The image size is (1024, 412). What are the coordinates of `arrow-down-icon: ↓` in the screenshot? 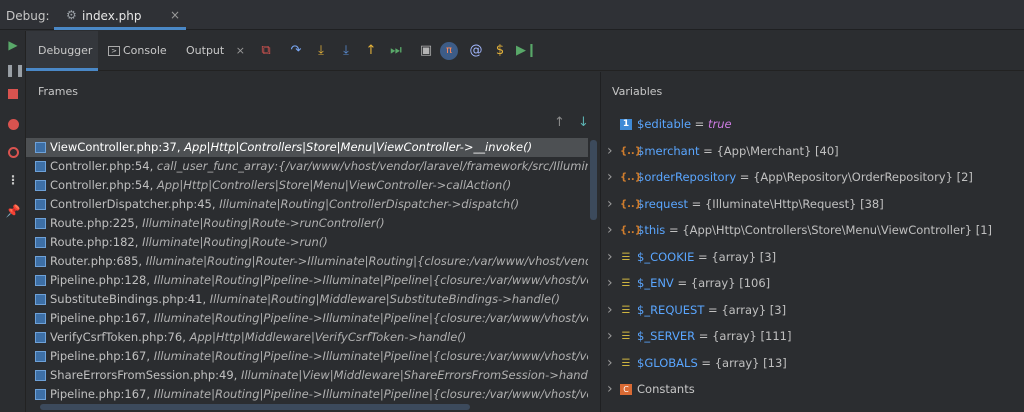 It's located at (583, 122).